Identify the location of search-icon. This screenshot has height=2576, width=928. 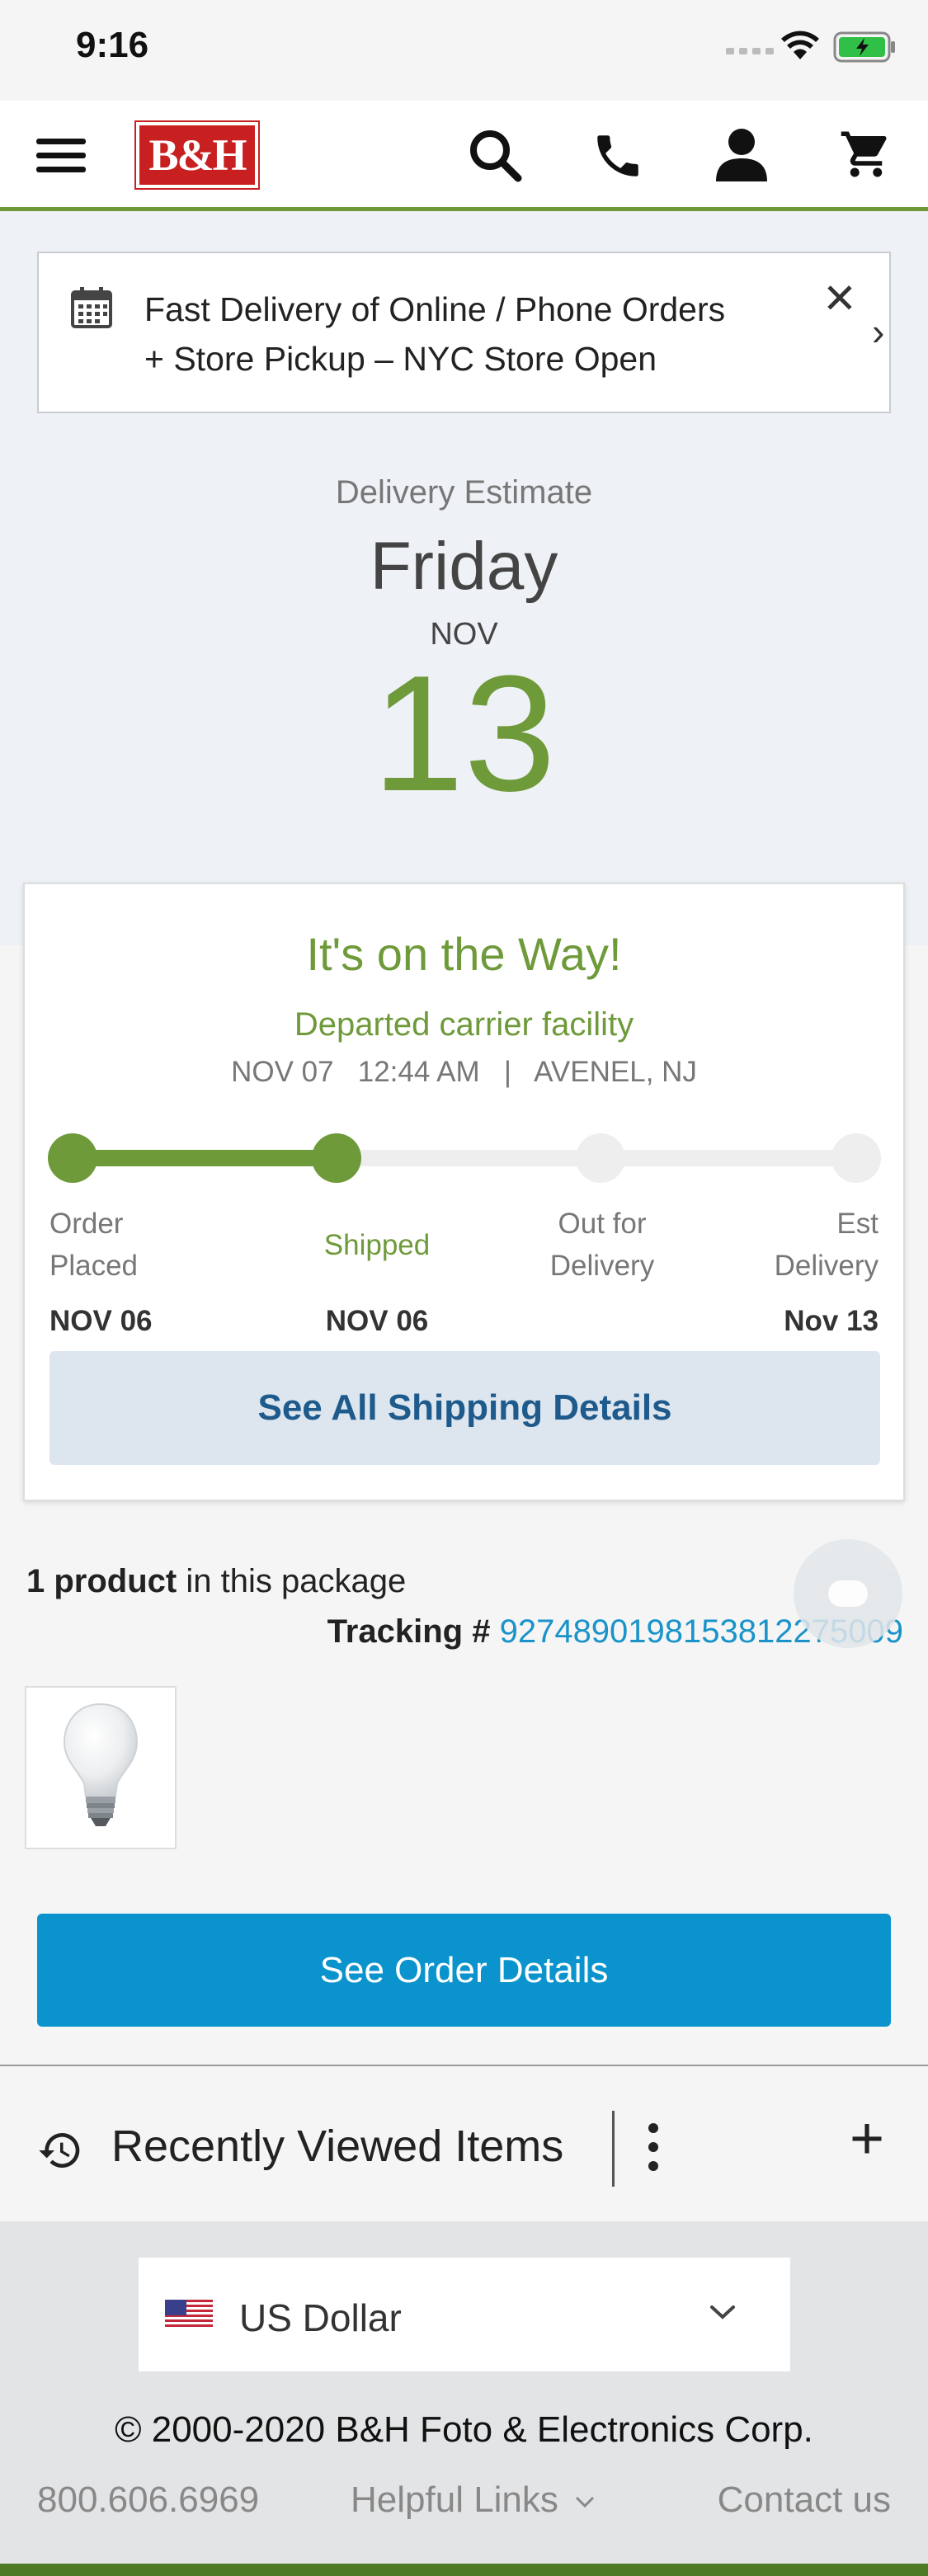
(496, 156).